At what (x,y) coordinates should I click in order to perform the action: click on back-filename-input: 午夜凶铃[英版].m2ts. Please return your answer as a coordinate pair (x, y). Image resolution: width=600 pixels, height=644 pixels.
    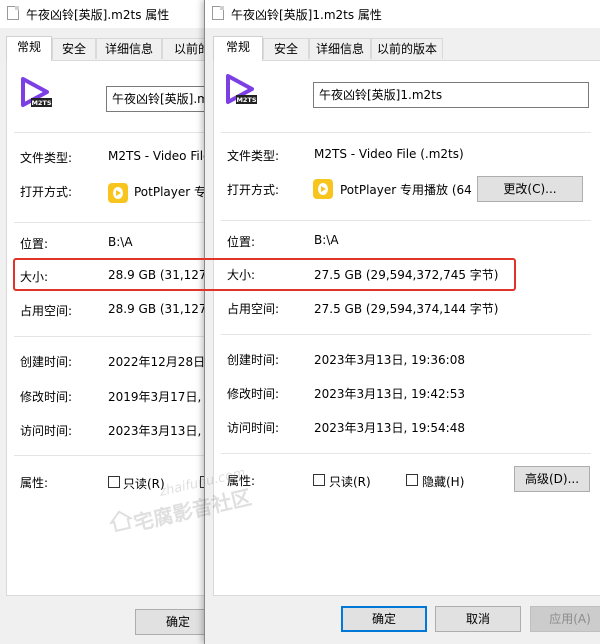
    Looking at the image, I should click on (163, 99).